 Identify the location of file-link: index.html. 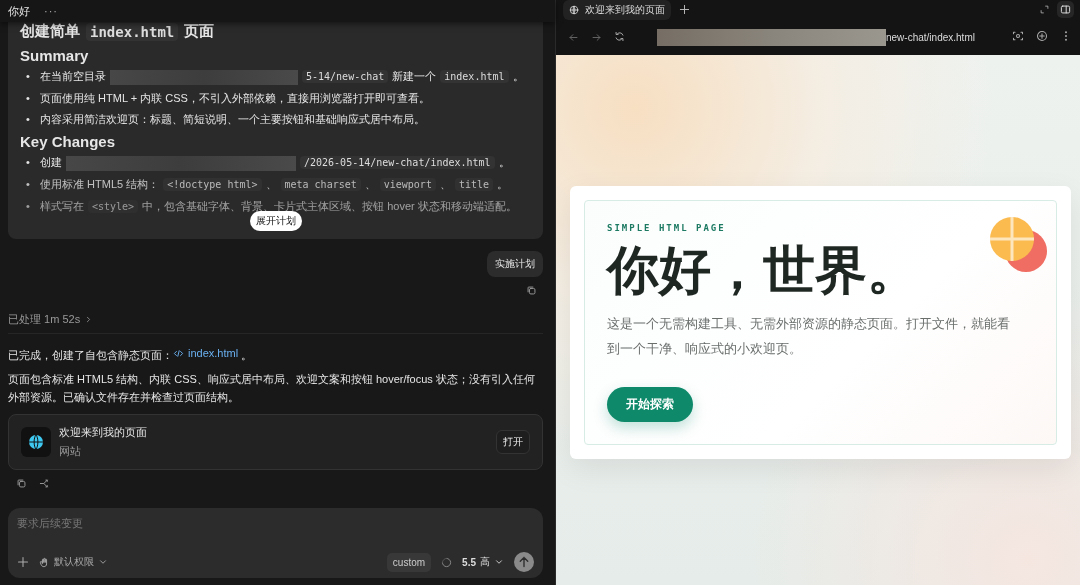
(206, 353).